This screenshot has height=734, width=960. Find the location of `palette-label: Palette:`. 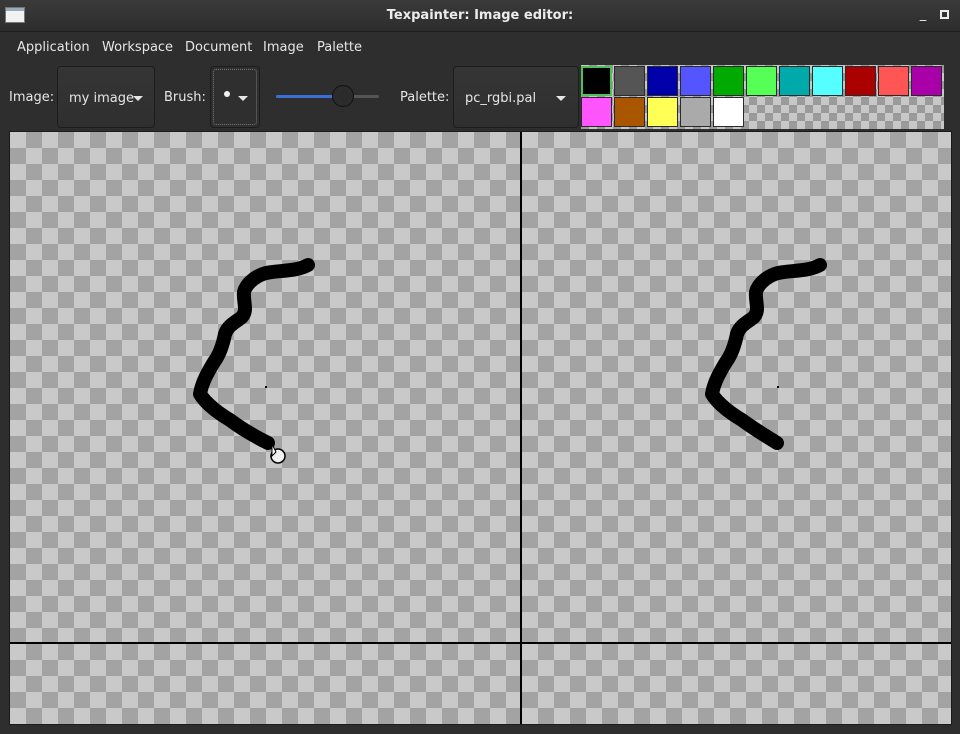

palette-label: Palette: is located at coordinates (425, 97).